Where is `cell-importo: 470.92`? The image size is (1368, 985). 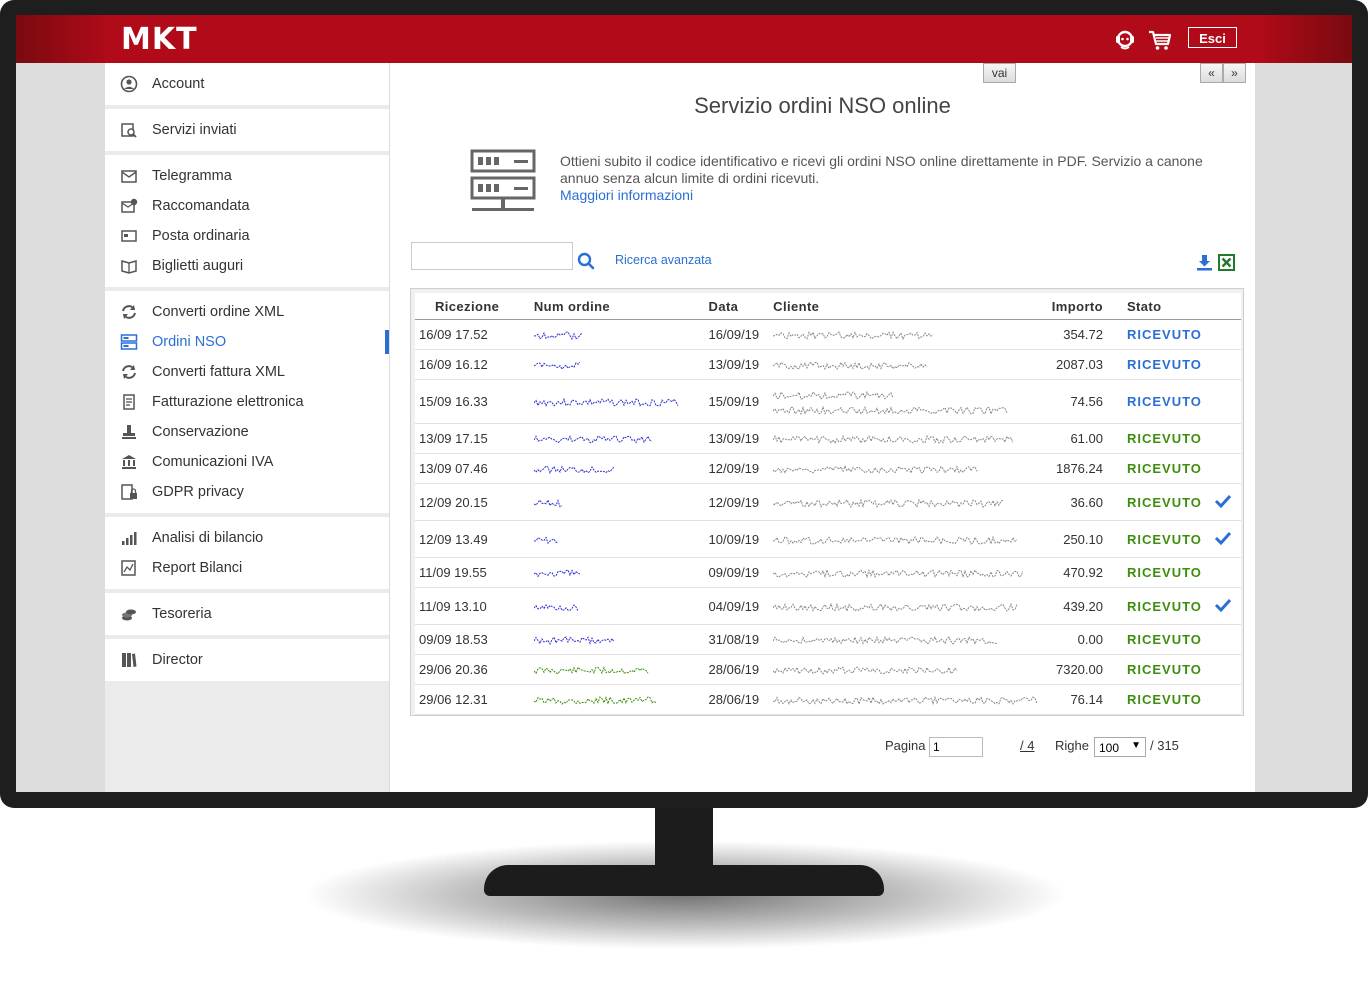
cell-importo: 470.92 is located at coordinates (1076, 572).